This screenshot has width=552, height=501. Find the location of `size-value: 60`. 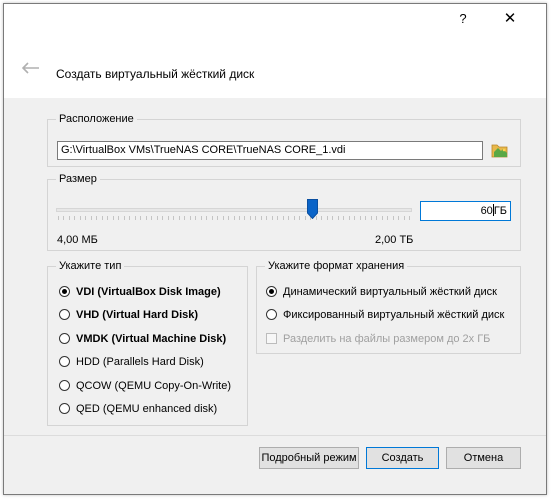

size-value: 60 is located at coordinates (486, 211).